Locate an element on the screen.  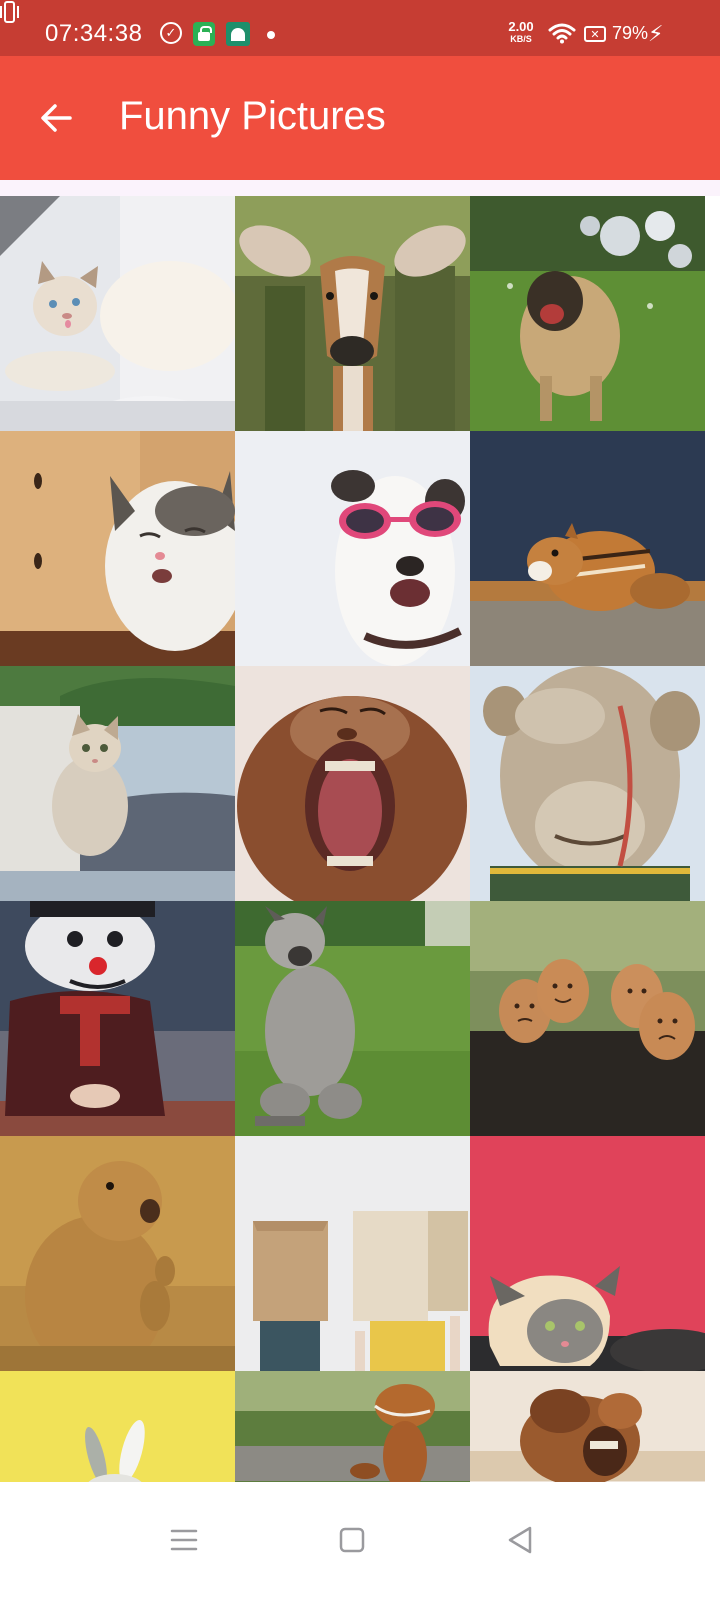
wifi-icon is located at coordinates (562, 33).